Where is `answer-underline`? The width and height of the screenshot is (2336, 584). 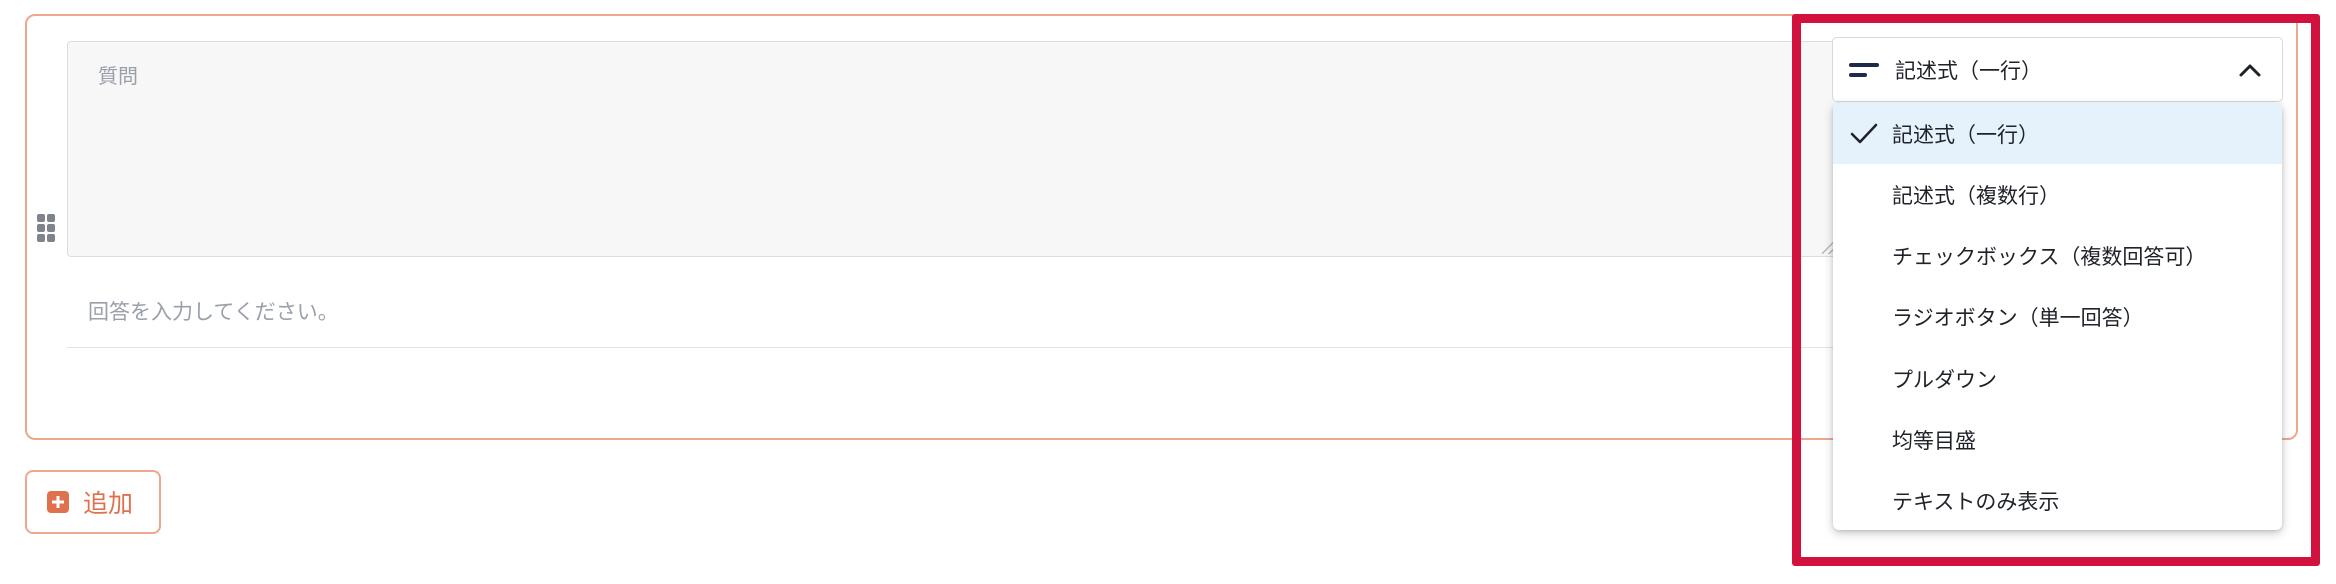
answer-underline is located at coordinates (953, 347).